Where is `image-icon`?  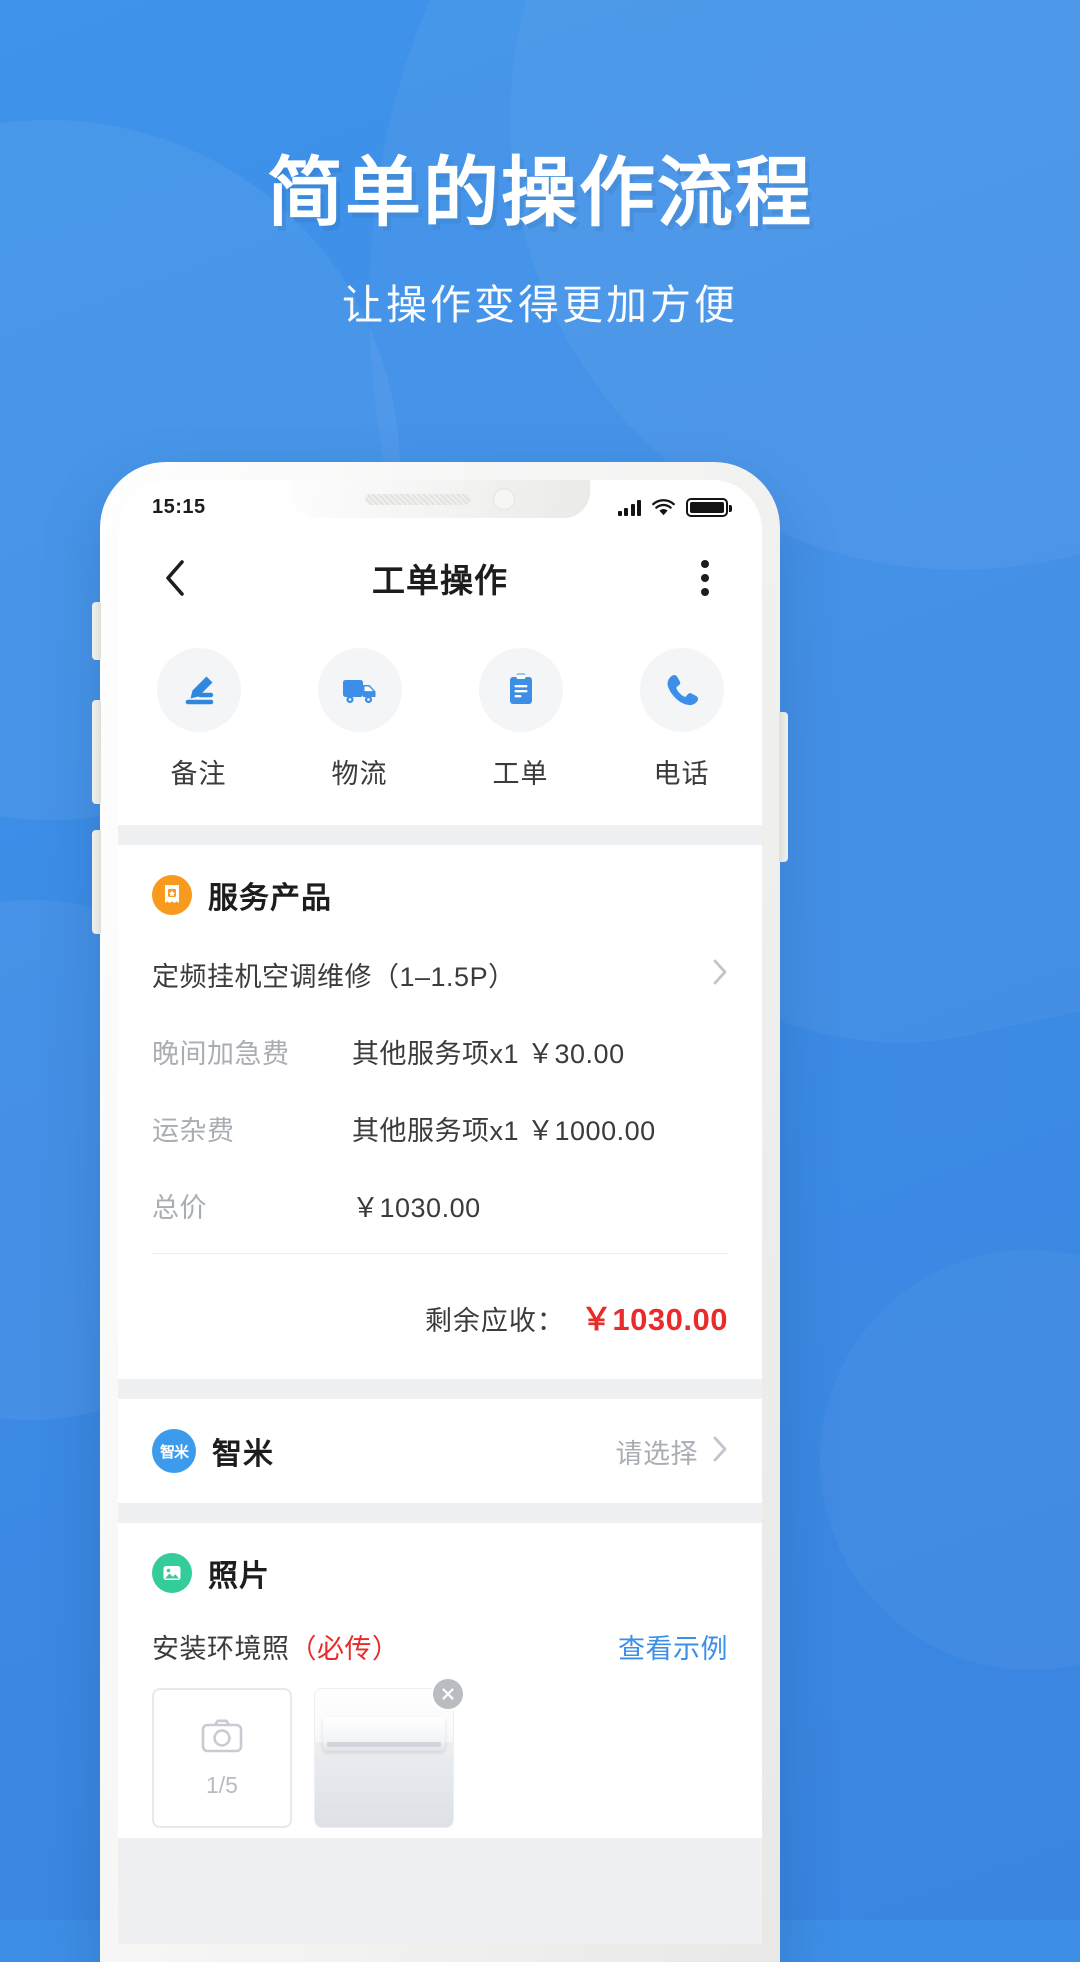
image-icon is located at coordinates (172, 1573).